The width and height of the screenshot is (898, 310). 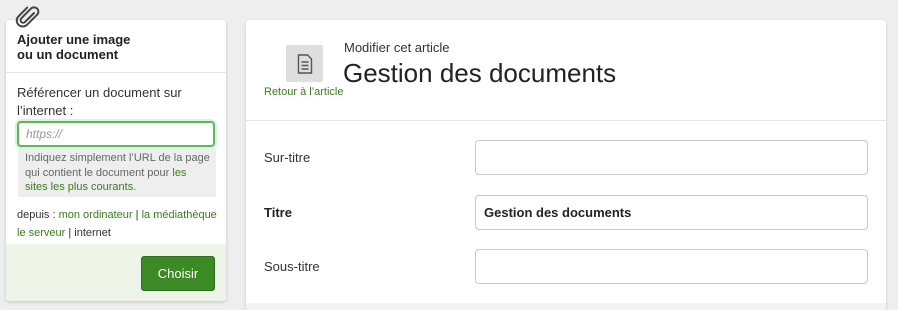 I want to click on source-link-mediatheque: la médiathèque, so click(x=179, y=215).